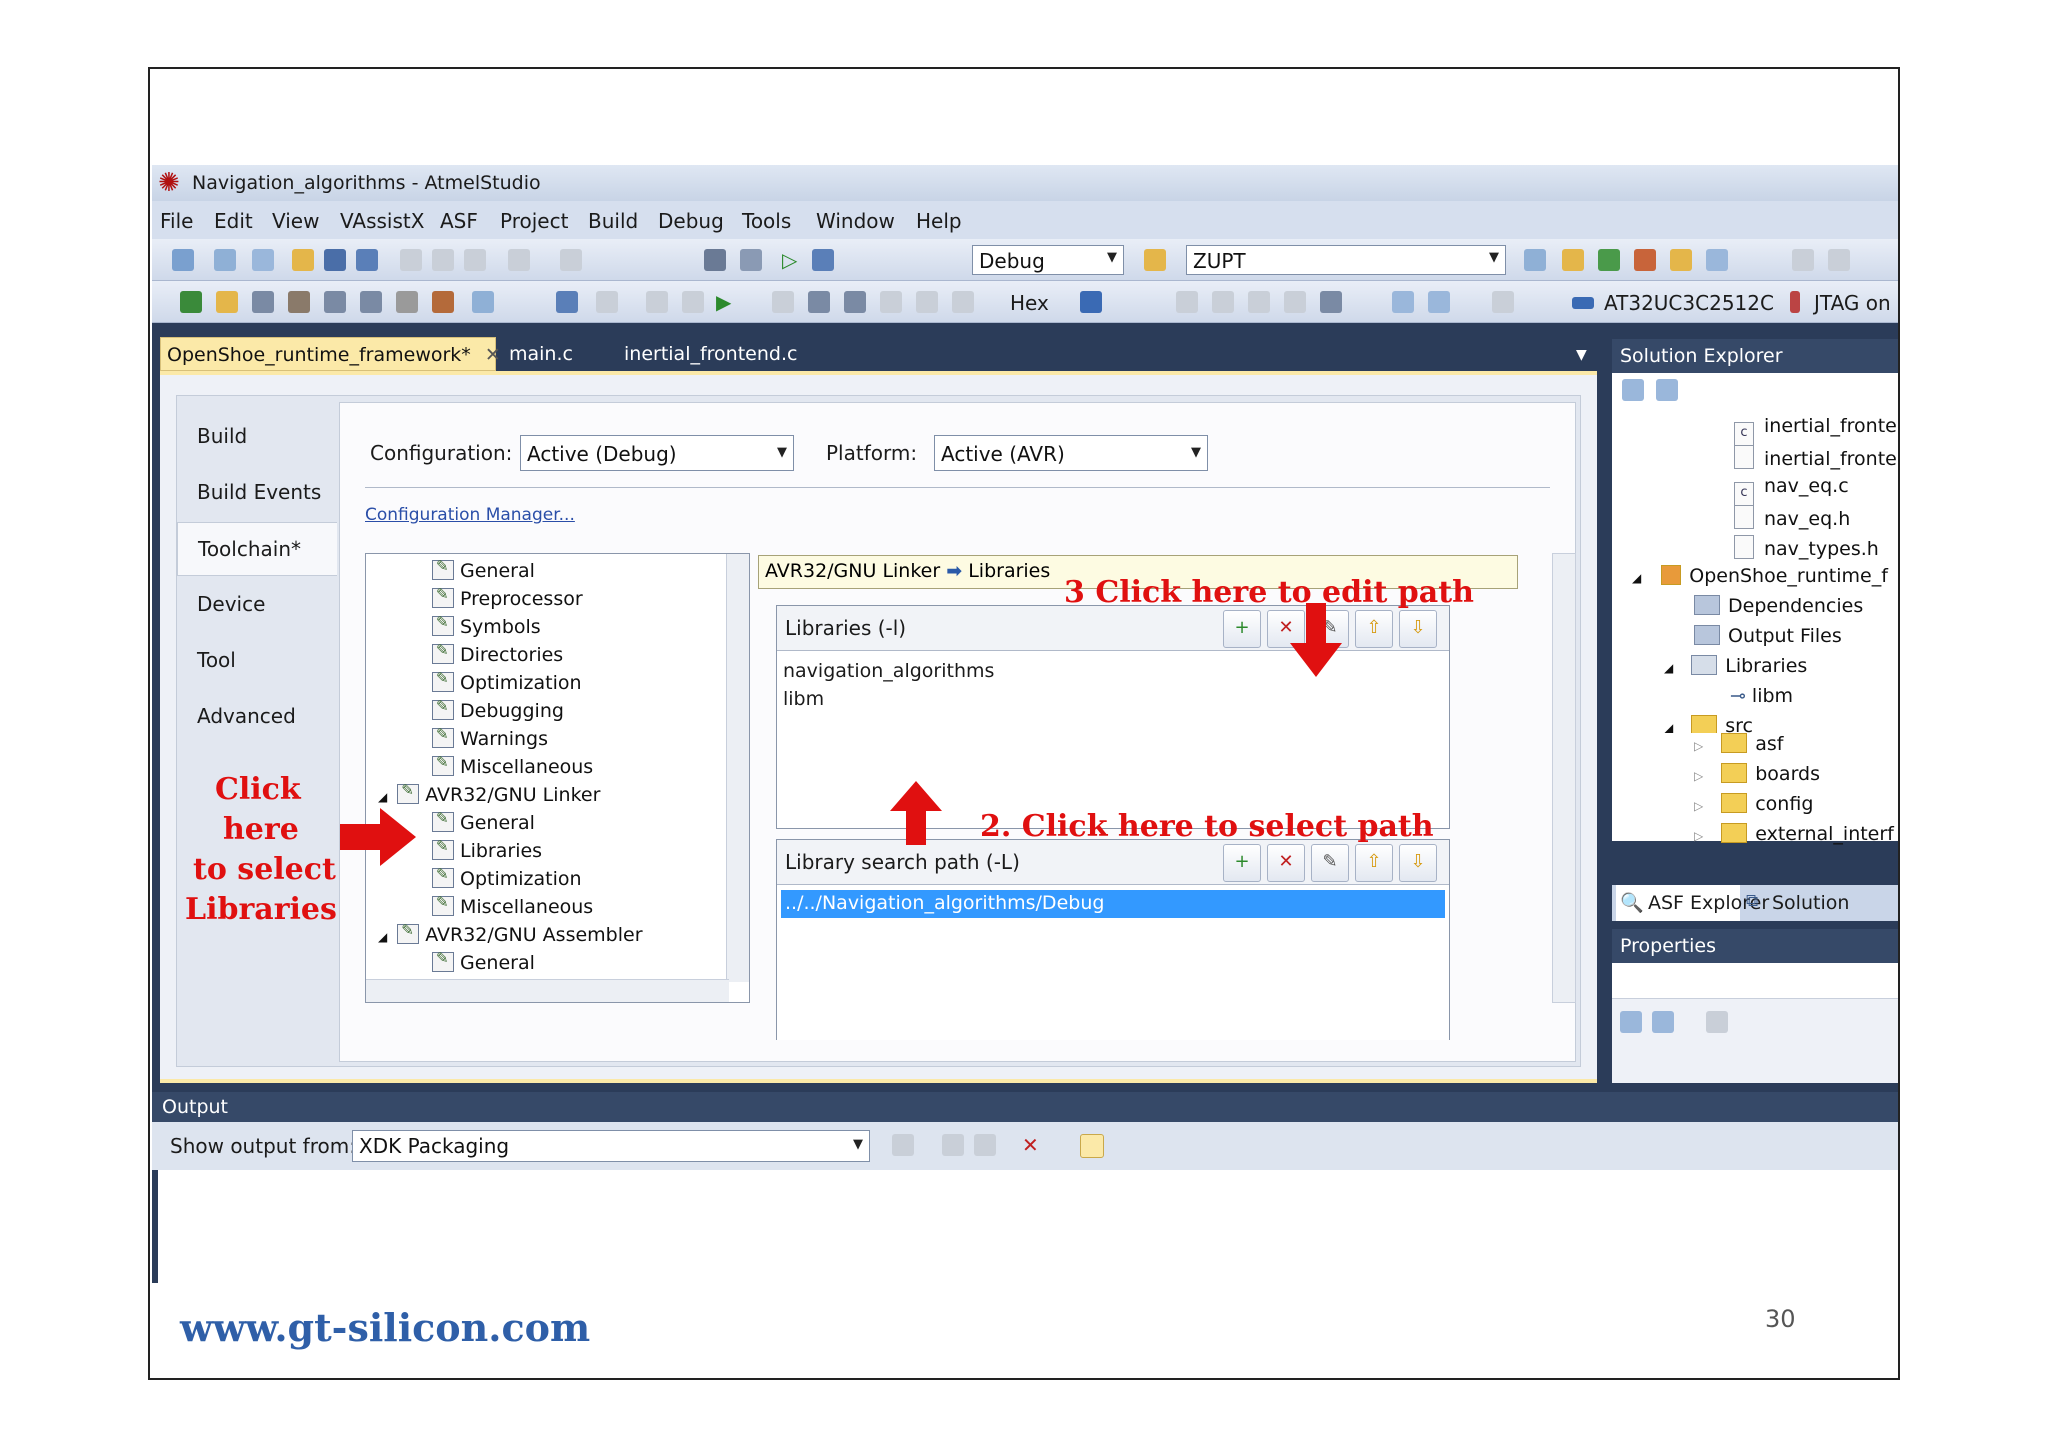 This screenshot has width=2048, height=1447. I want to click on step-over-icon, so click(819, 302).